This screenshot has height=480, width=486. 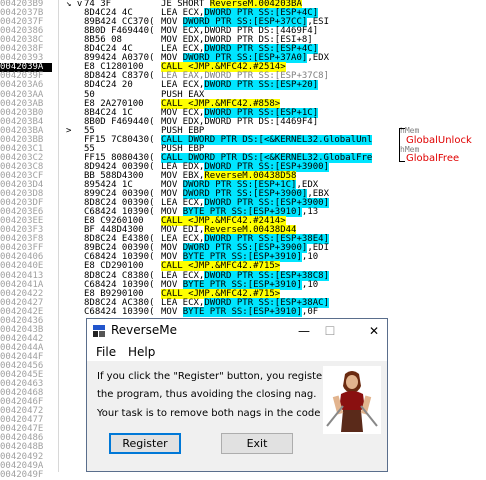 What do you see at coordinates (402, 145) in the screenshot?
I see `comment-bracket` at bounding box center [402, 145].